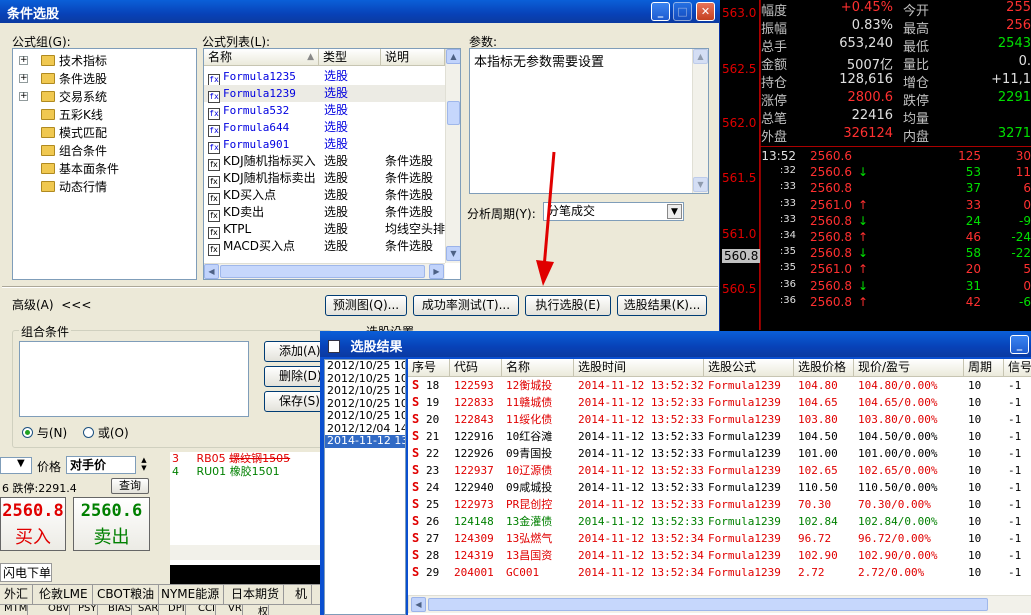  Describe the element at coordinates (705, 11) in the screenshot. I see `close-button: ✕` at that location.